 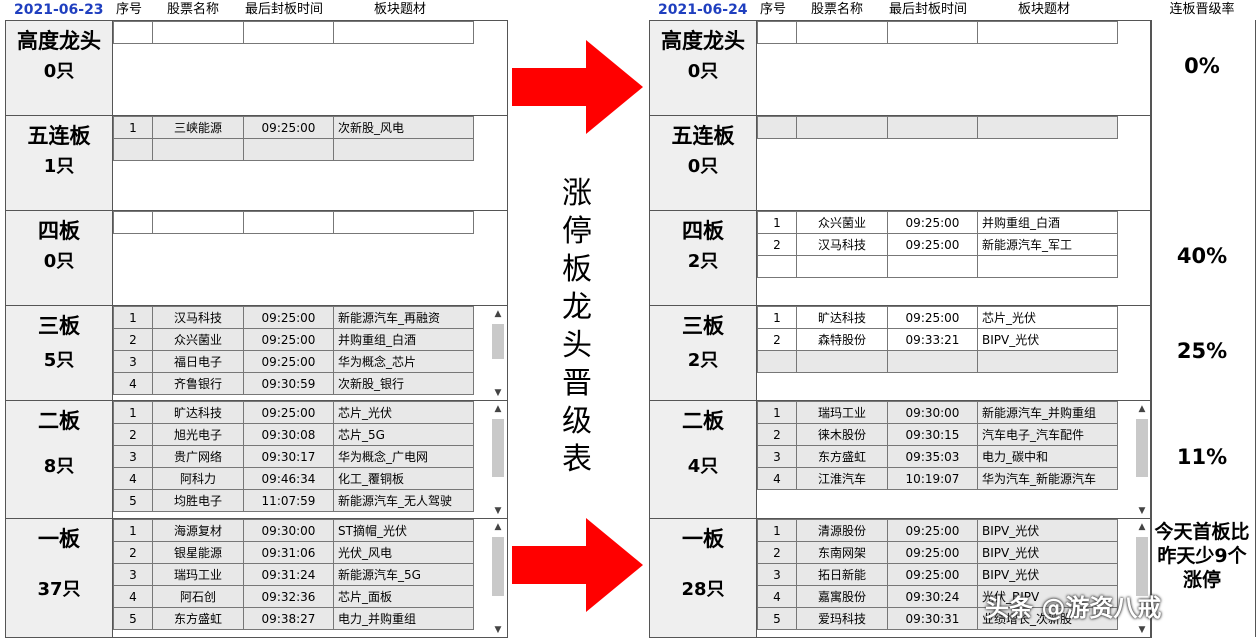 I want to click on center-title-char: 板, so click(x=577, y=269).